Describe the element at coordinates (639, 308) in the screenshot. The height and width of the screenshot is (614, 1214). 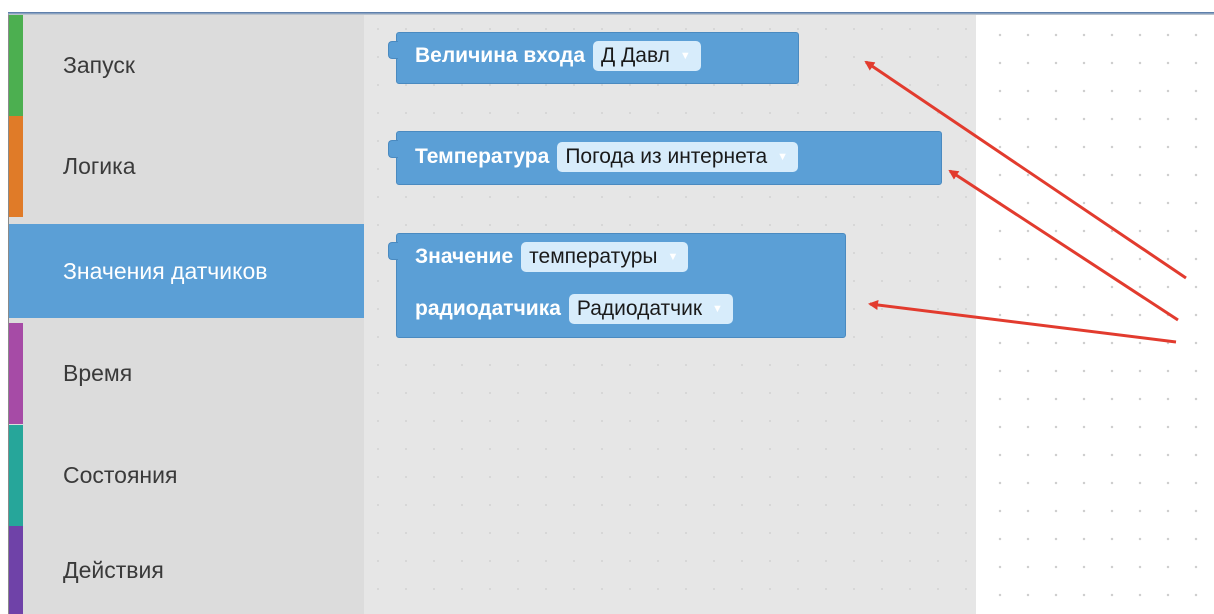
I see `dropdown-value: Радиодатчик` at that location.